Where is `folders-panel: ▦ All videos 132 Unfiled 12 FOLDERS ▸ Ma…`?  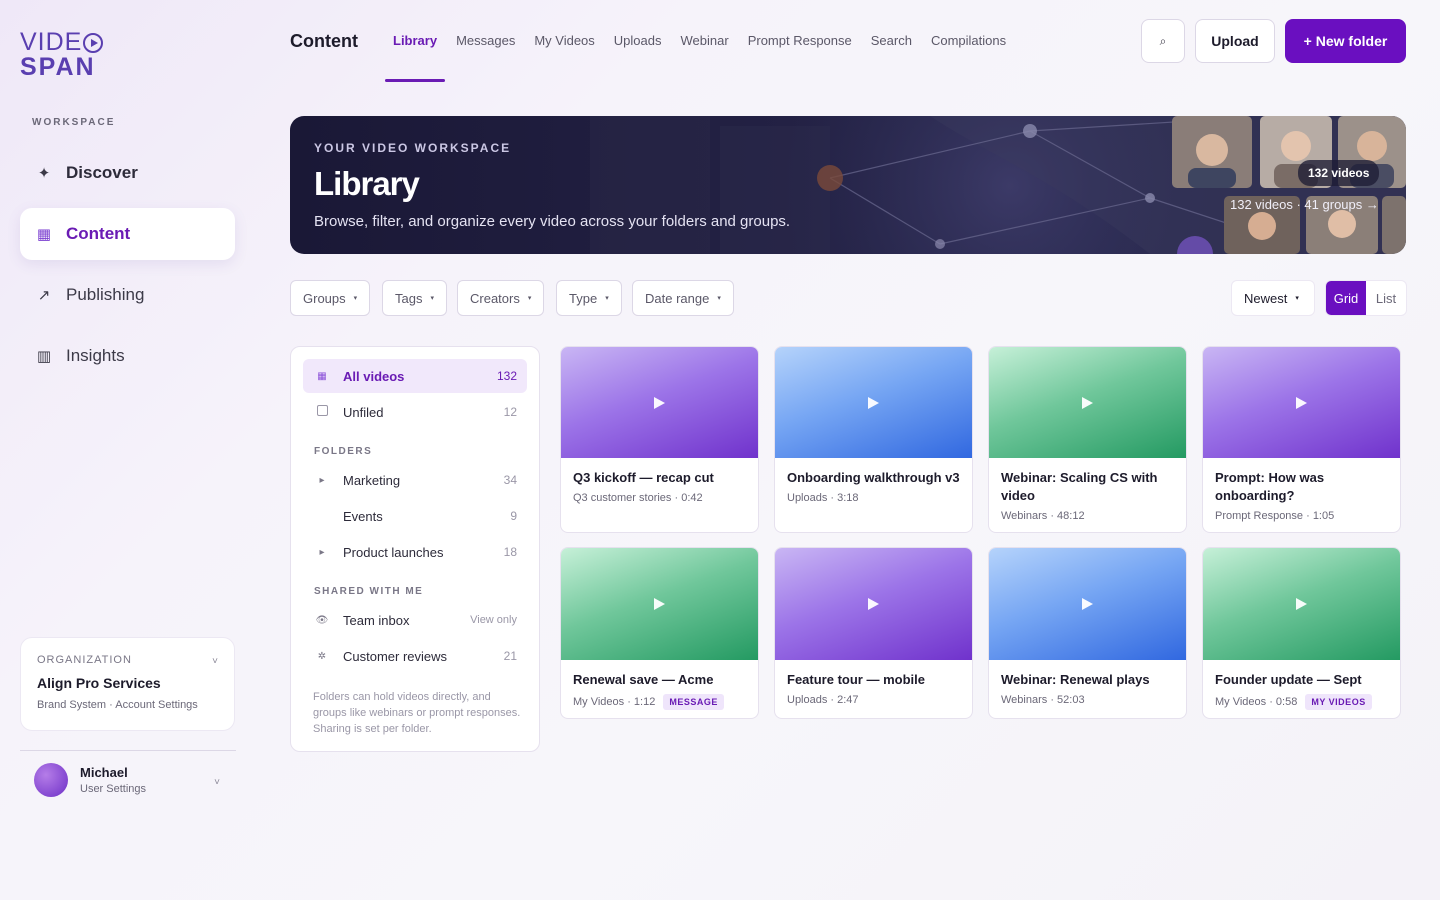 folders-panel: ▦ All videos 132 Unfiled 12 FOLDERS ▸ Ma… is located at coordinates (415, 549).